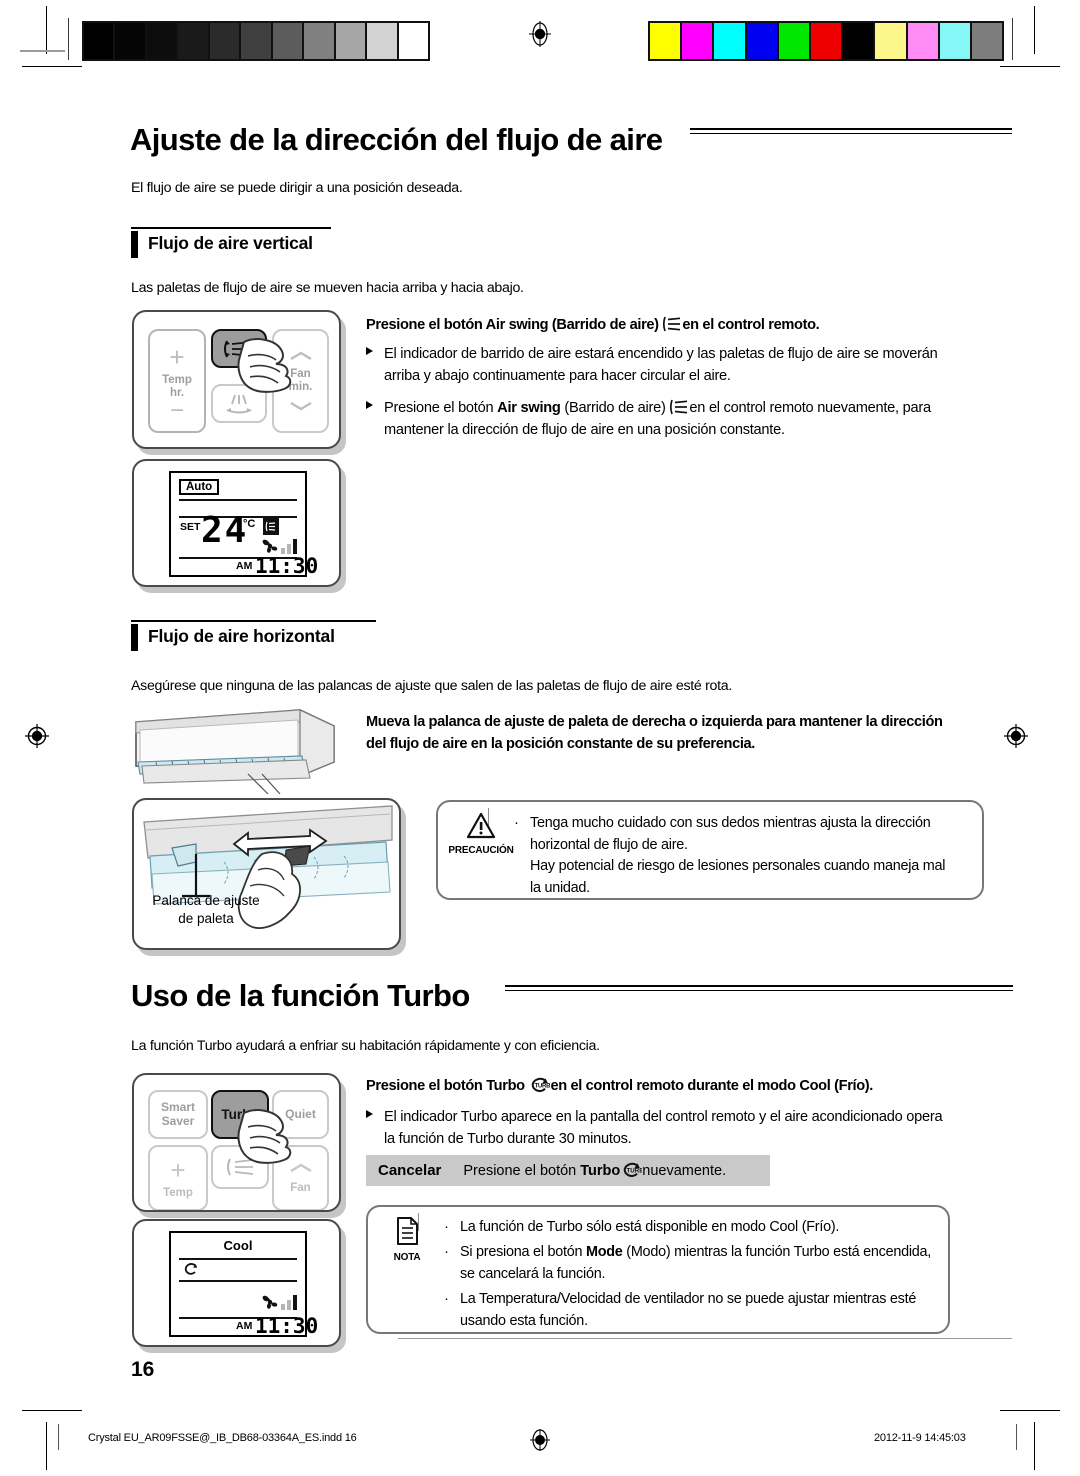  Describe the element at coordinates (505, 1086) in the screenshot. I see `instruction-bold: Turbo` at that location.